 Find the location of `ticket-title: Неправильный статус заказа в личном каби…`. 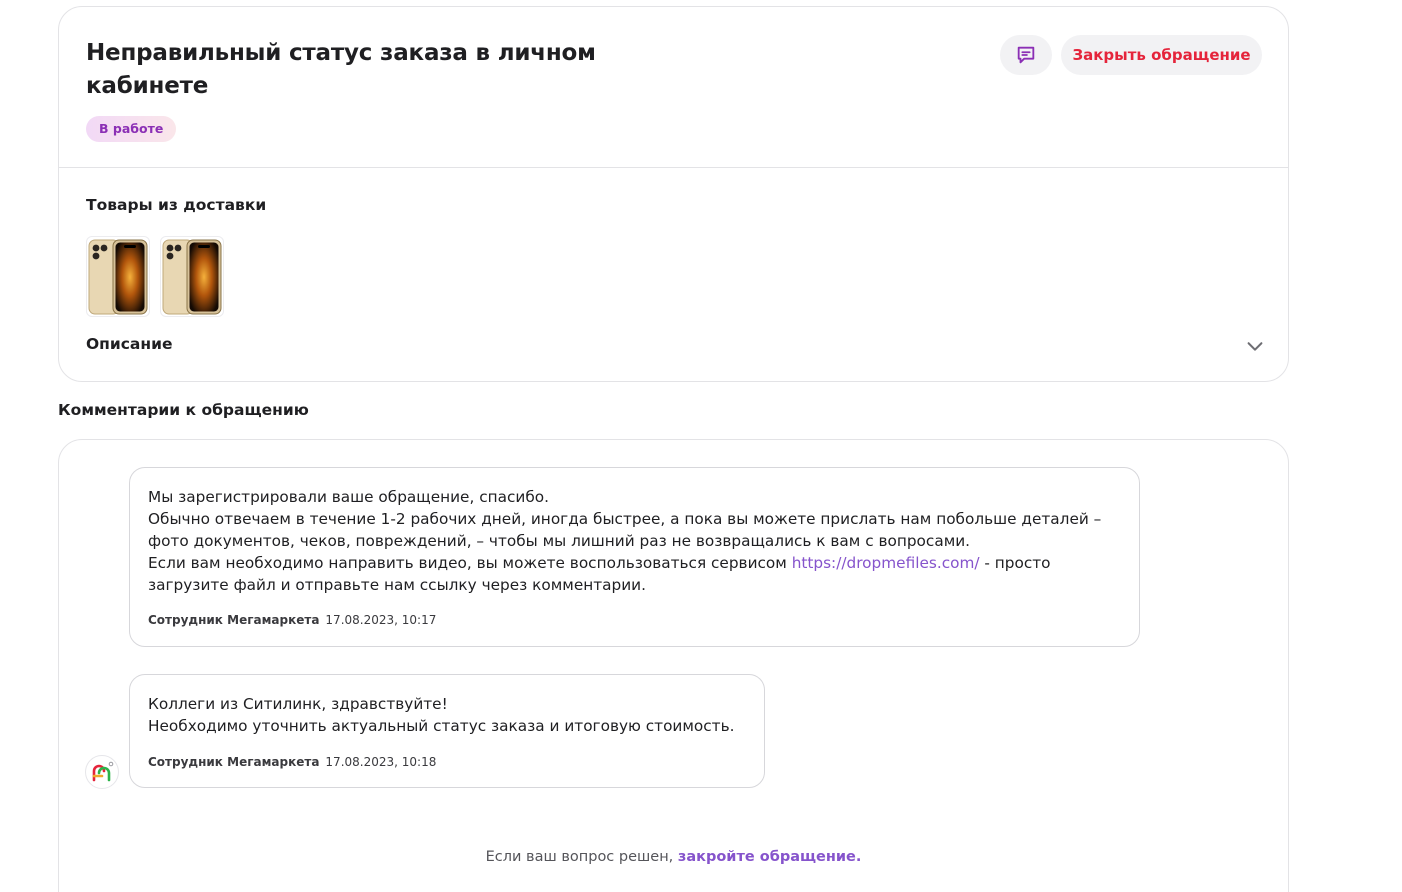

ticket-title: Неправильный статус заказа в личном каби… is located at coordinates (341, 69).